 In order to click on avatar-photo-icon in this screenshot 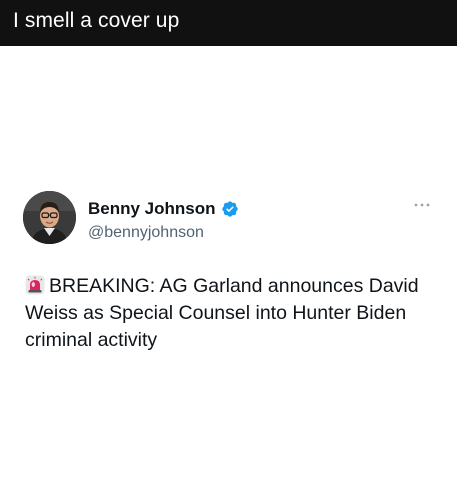, I will do `click(49, 217)`.